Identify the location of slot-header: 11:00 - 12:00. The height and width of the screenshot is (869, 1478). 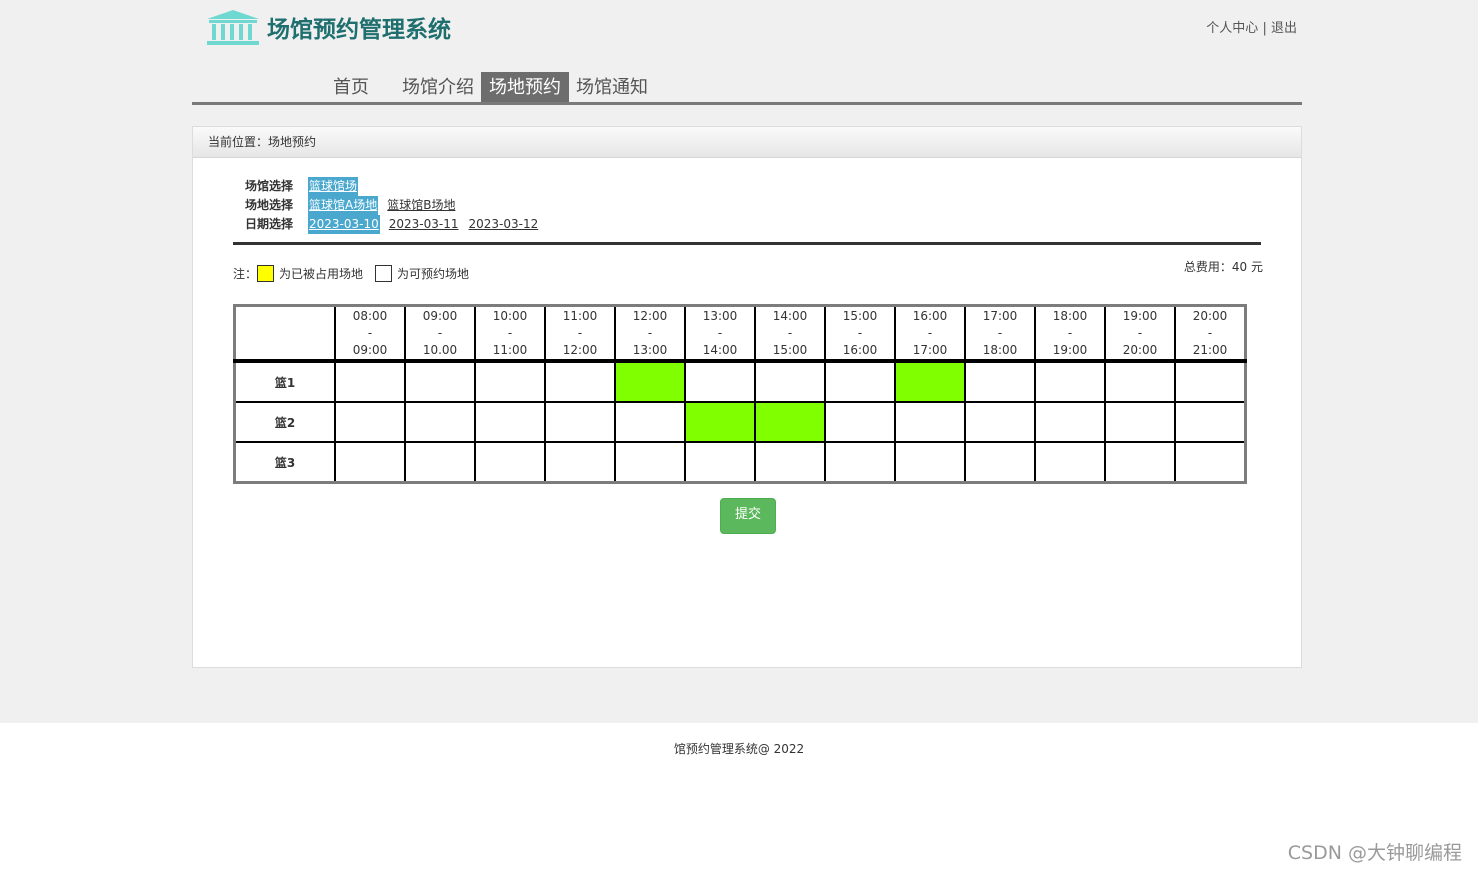
(580, 333).